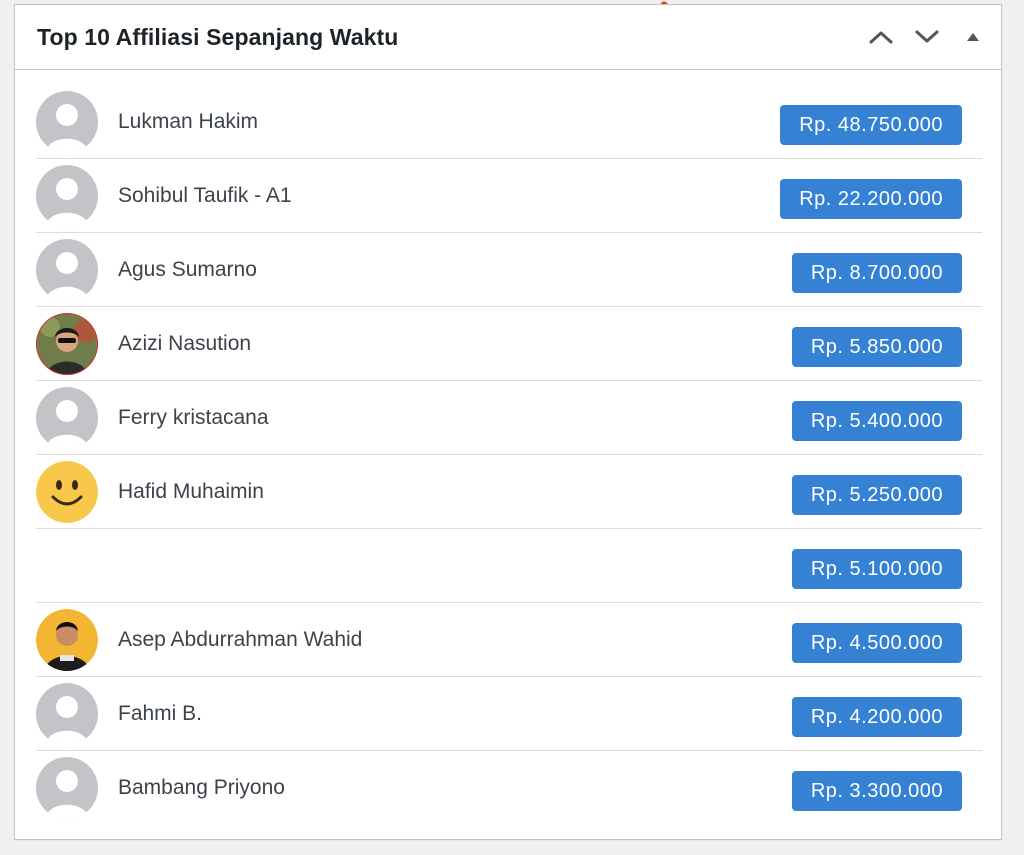 The image size is (1024, 855). I want to click on triangle-up-icon, so click(973, 37).